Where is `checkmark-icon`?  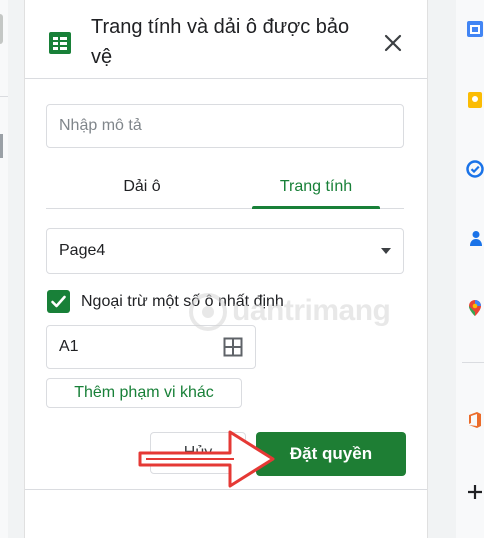
checkmark-icon is located at coordinates (58, 301).